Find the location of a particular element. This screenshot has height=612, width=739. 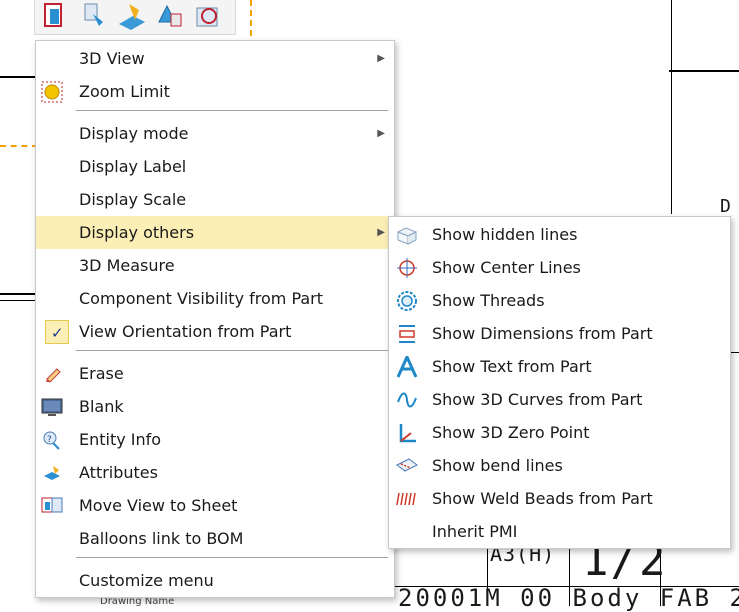

submenu-item-hidden-lines: Show hidden lines is located at coordinates (559, 234).